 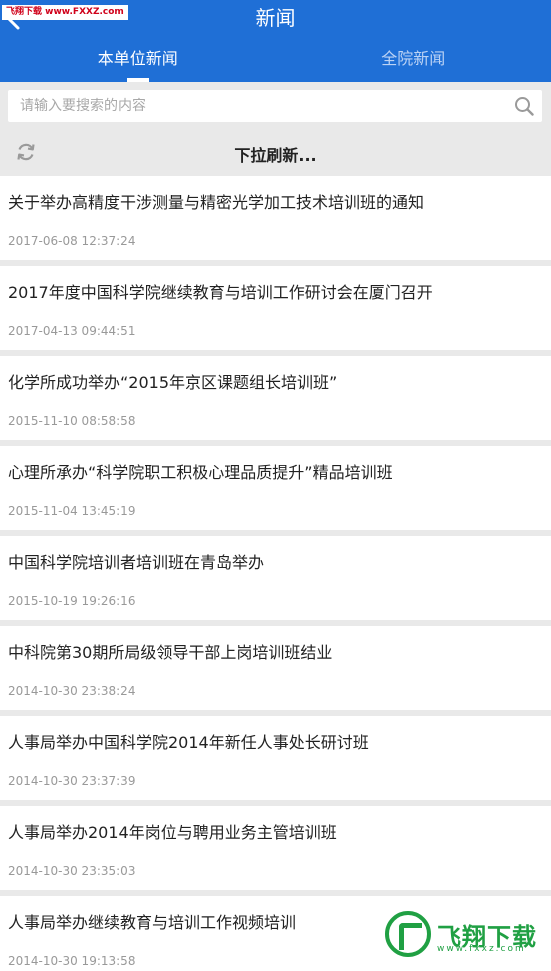 I want to click on news-date: 2017-04-13 09:44:51, so click(x=72, y=331).